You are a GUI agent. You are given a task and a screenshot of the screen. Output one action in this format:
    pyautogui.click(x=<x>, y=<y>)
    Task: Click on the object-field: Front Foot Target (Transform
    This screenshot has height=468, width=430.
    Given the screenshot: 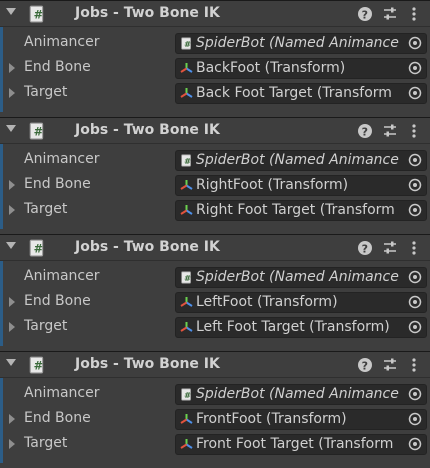 What is the action you would take?
    pyautogui.click(x=301, y=444)
    